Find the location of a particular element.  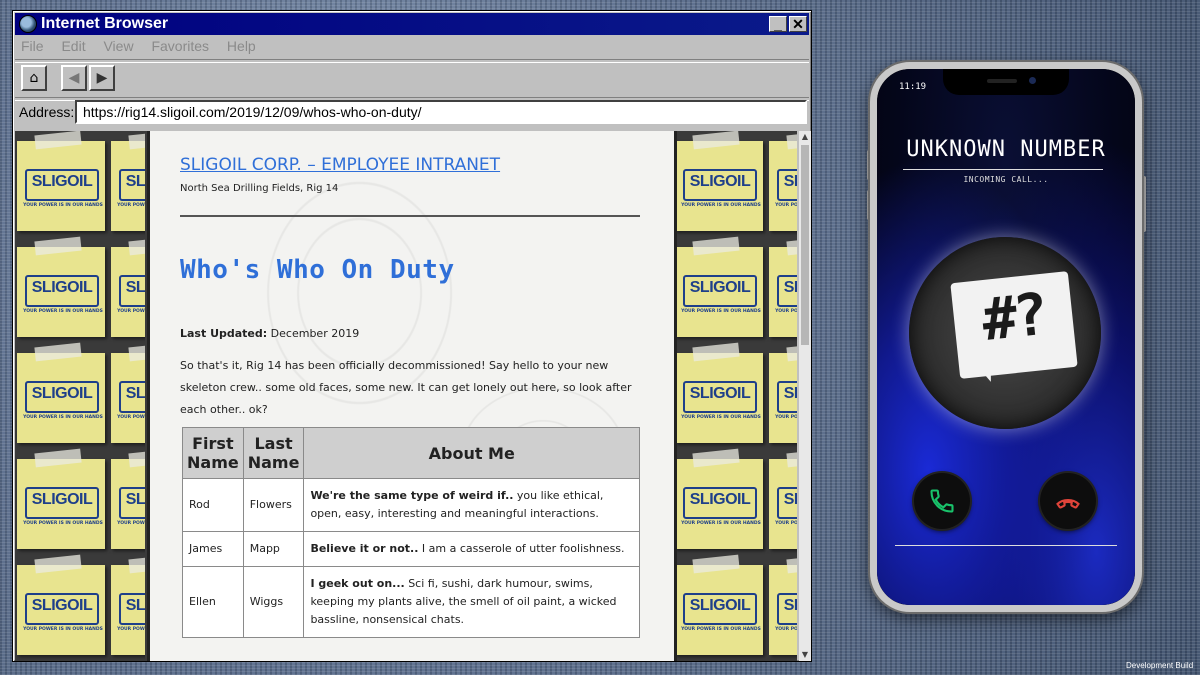

forward-button: ▶ is located at coordinates (102, 78).